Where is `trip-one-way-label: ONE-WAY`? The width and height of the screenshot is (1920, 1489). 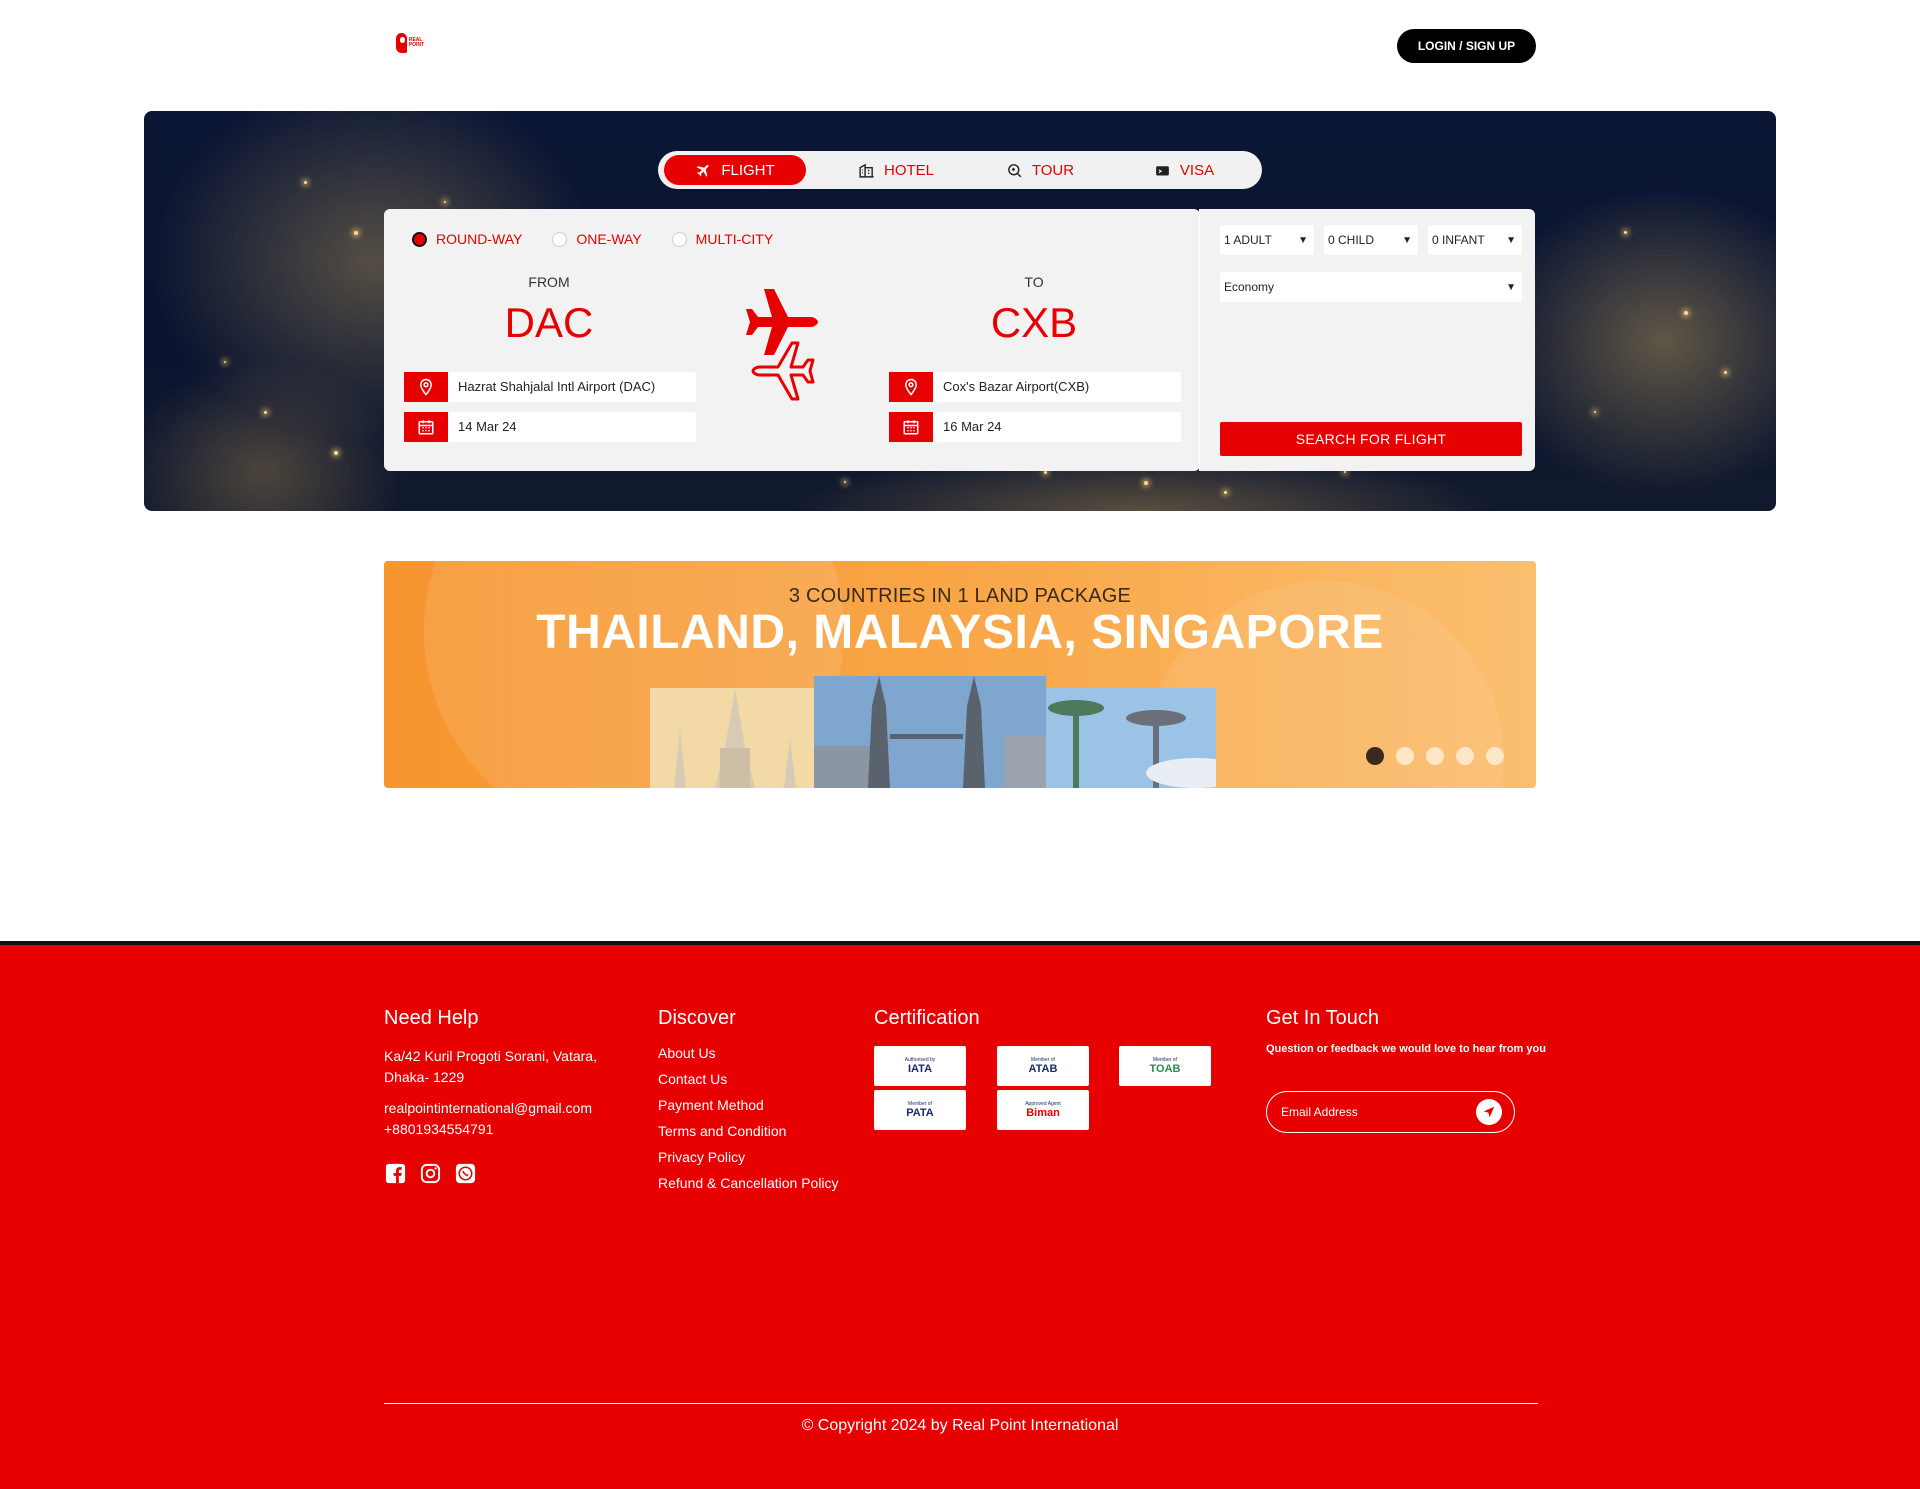 trip-one-way-label: ONE-WAY is located at coordinates (609, 239).